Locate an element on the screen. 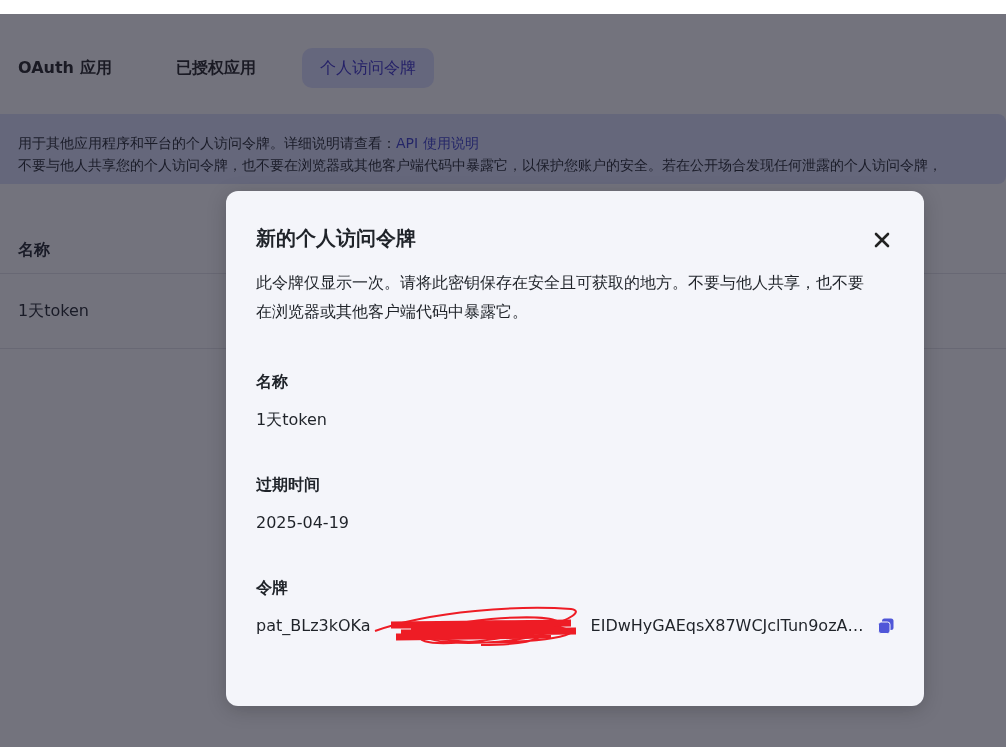 This screenshot has width=1006, height=747. warning-text: 不要与他人共享您的个人访问令牌，也不要在浏览器或其他客户端代码中暴露它，以保护您账户的安全。若在公开场合发现任何泄露的个人访问令牌， is located at coordinates (480, 165).